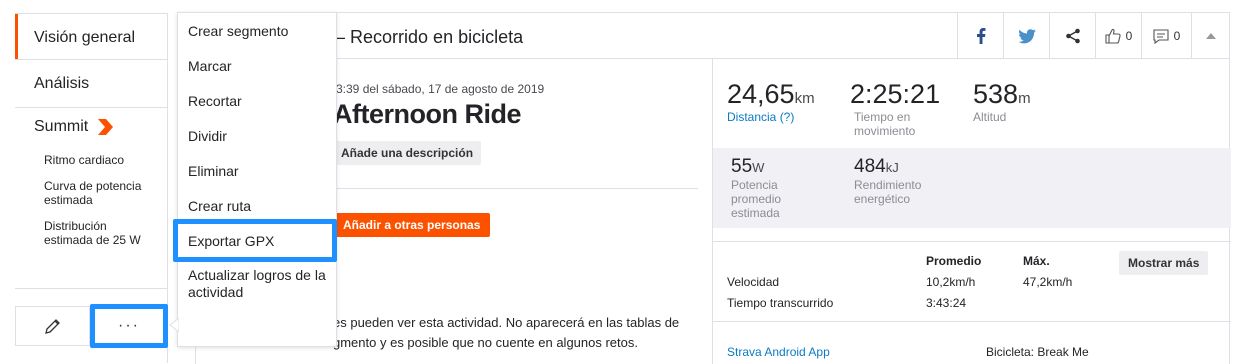  I want to click on comment-icon, so click(1161, 36).